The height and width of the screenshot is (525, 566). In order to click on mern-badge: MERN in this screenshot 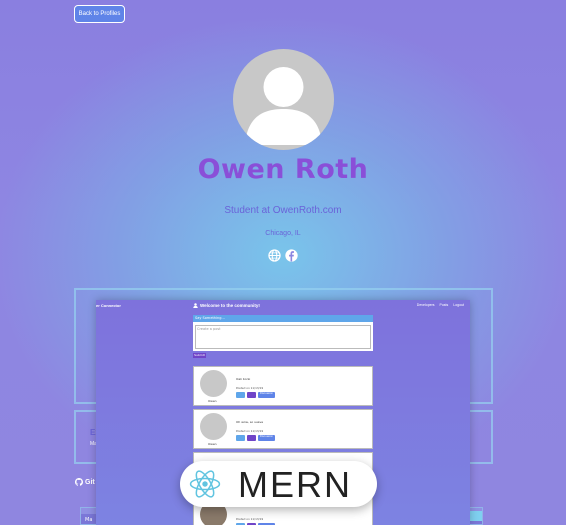, I will do `click(278, 484)`.